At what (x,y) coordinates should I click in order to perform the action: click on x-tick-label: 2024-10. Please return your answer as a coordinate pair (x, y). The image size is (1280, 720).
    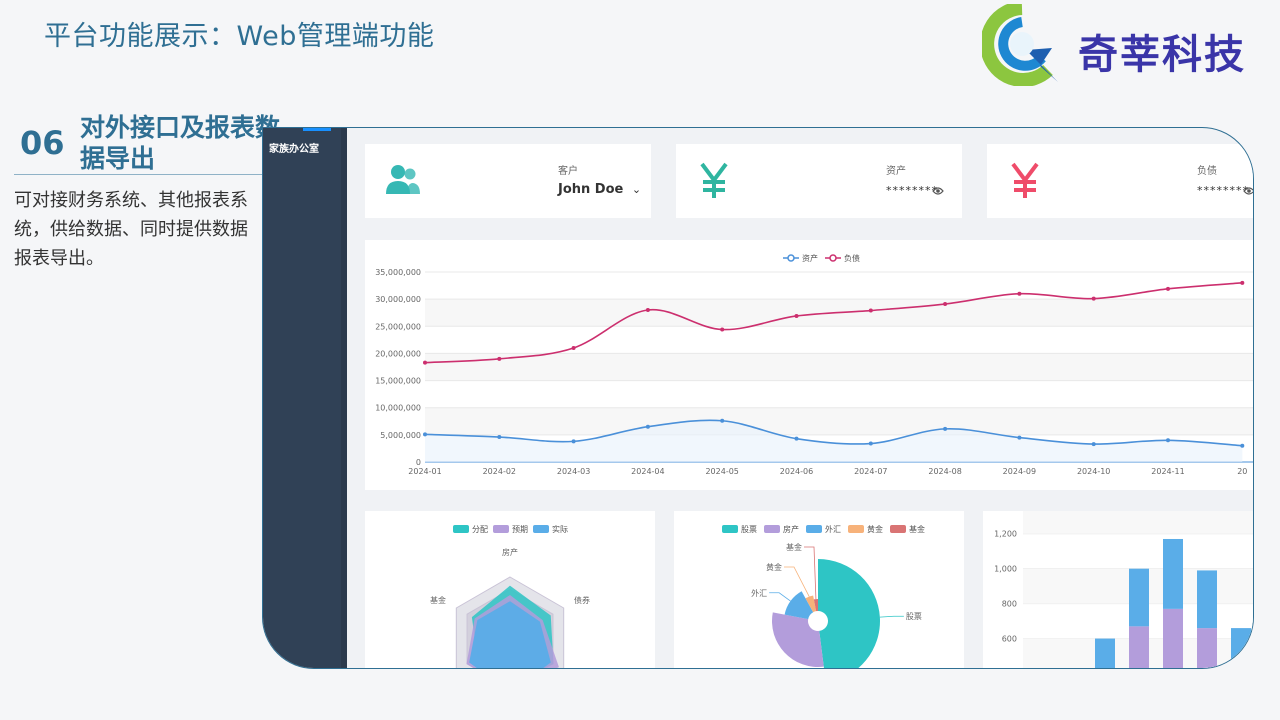
    Looking at the image, I should click on (1093, 471).